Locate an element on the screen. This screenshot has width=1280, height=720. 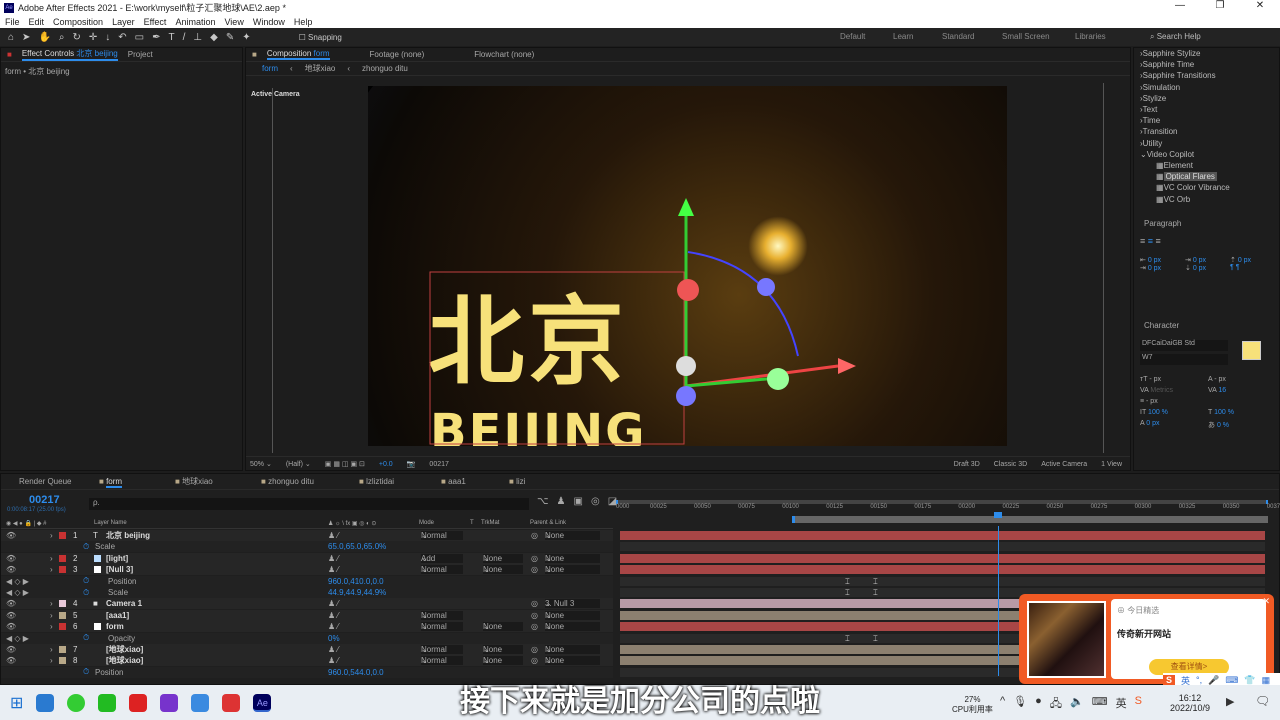
orbit-tool-icon: ↻ is located at coordinates (77, 37).